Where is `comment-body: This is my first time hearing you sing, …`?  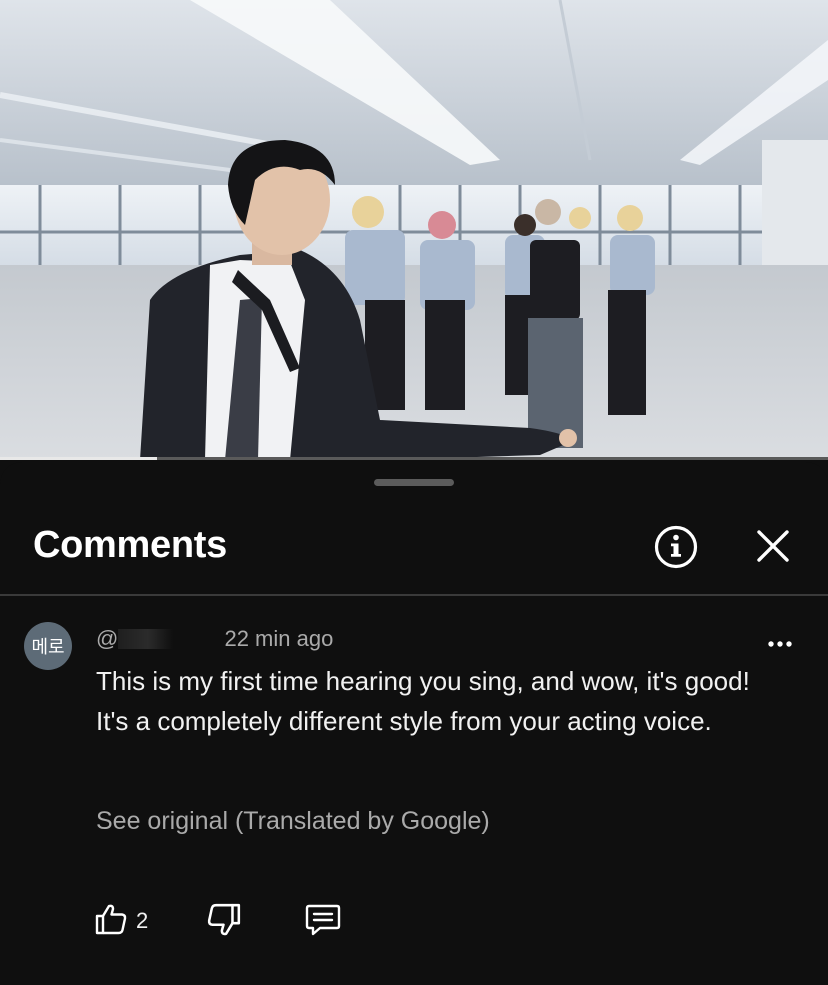 comment-body: This is my first time hearing you sing, … is located at coordinates (423, 701).